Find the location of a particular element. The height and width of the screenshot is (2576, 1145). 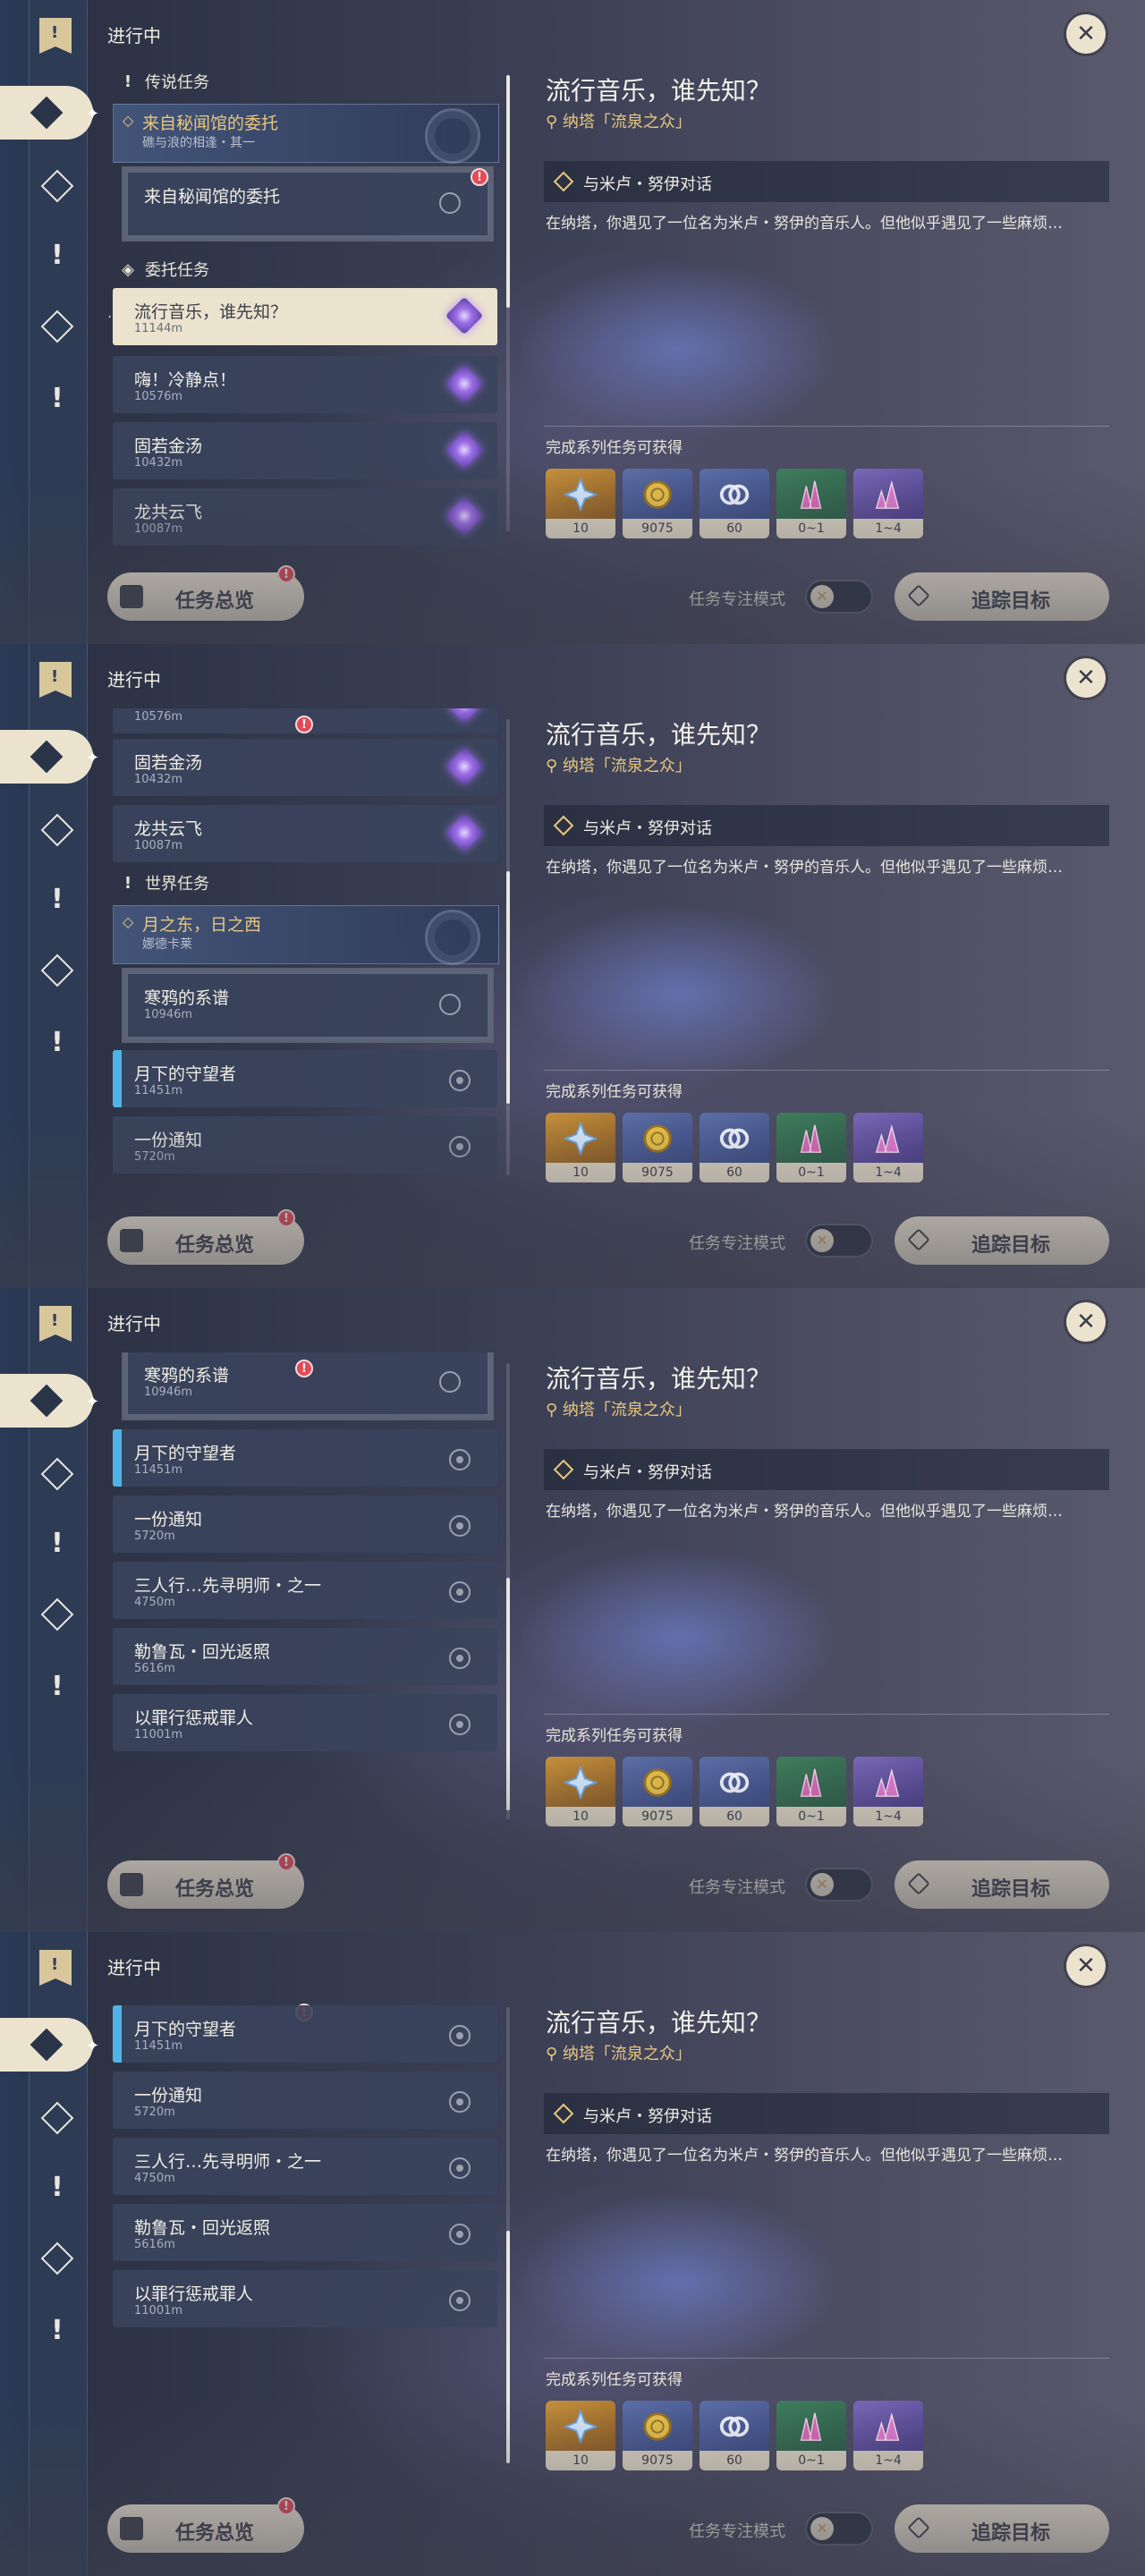

quest-row-lerou: 勒鲁瓦・回光返照 5616m is located at coordinates (305, 1656).